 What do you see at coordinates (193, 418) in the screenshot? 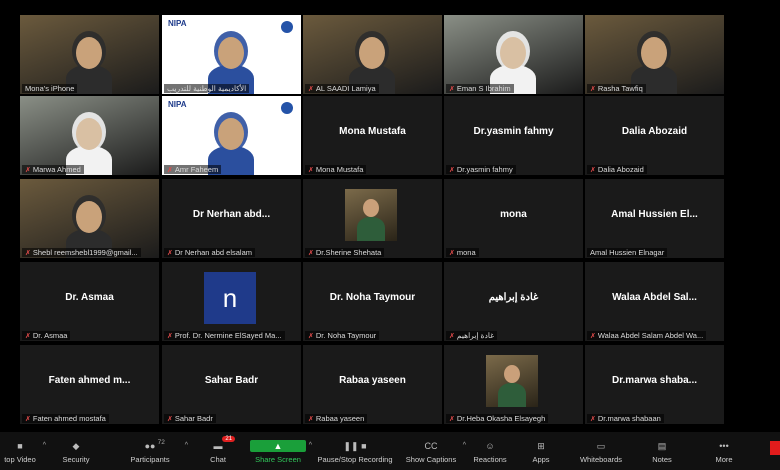
I see `participant-name: Sahar Badr` at bounding box center [193, 418].